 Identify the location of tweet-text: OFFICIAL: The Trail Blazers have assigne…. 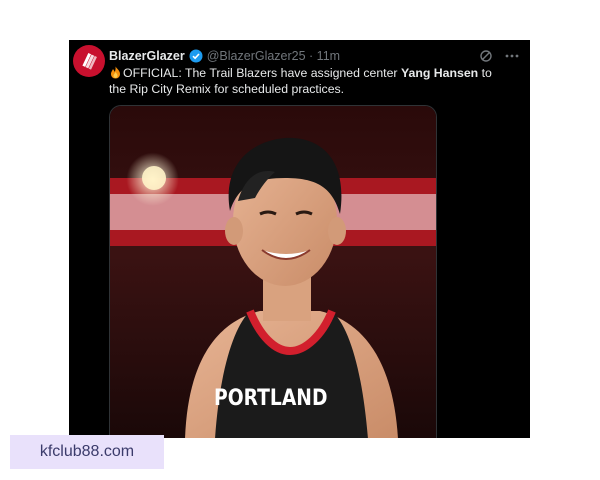
(309, 81).